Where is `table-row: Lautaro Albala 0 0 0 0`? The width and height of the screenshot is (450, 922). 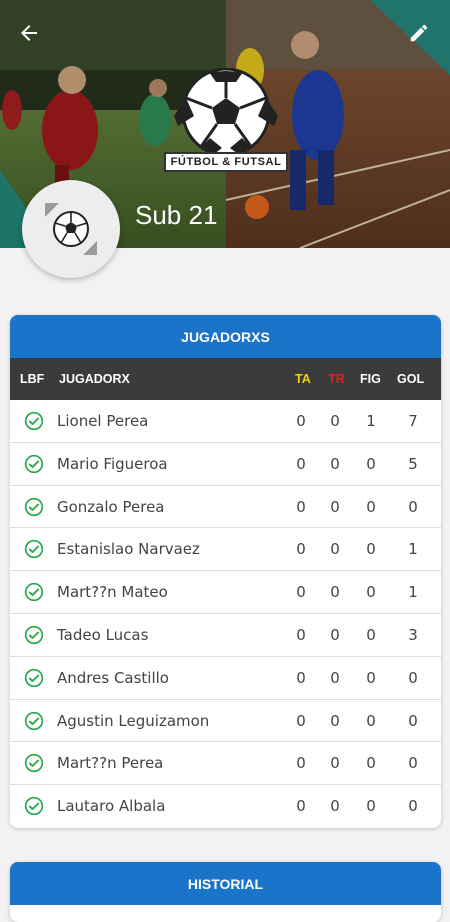 table-row: Lautaro Albala 0 0 0 0 is located at coordinates (225, 806).